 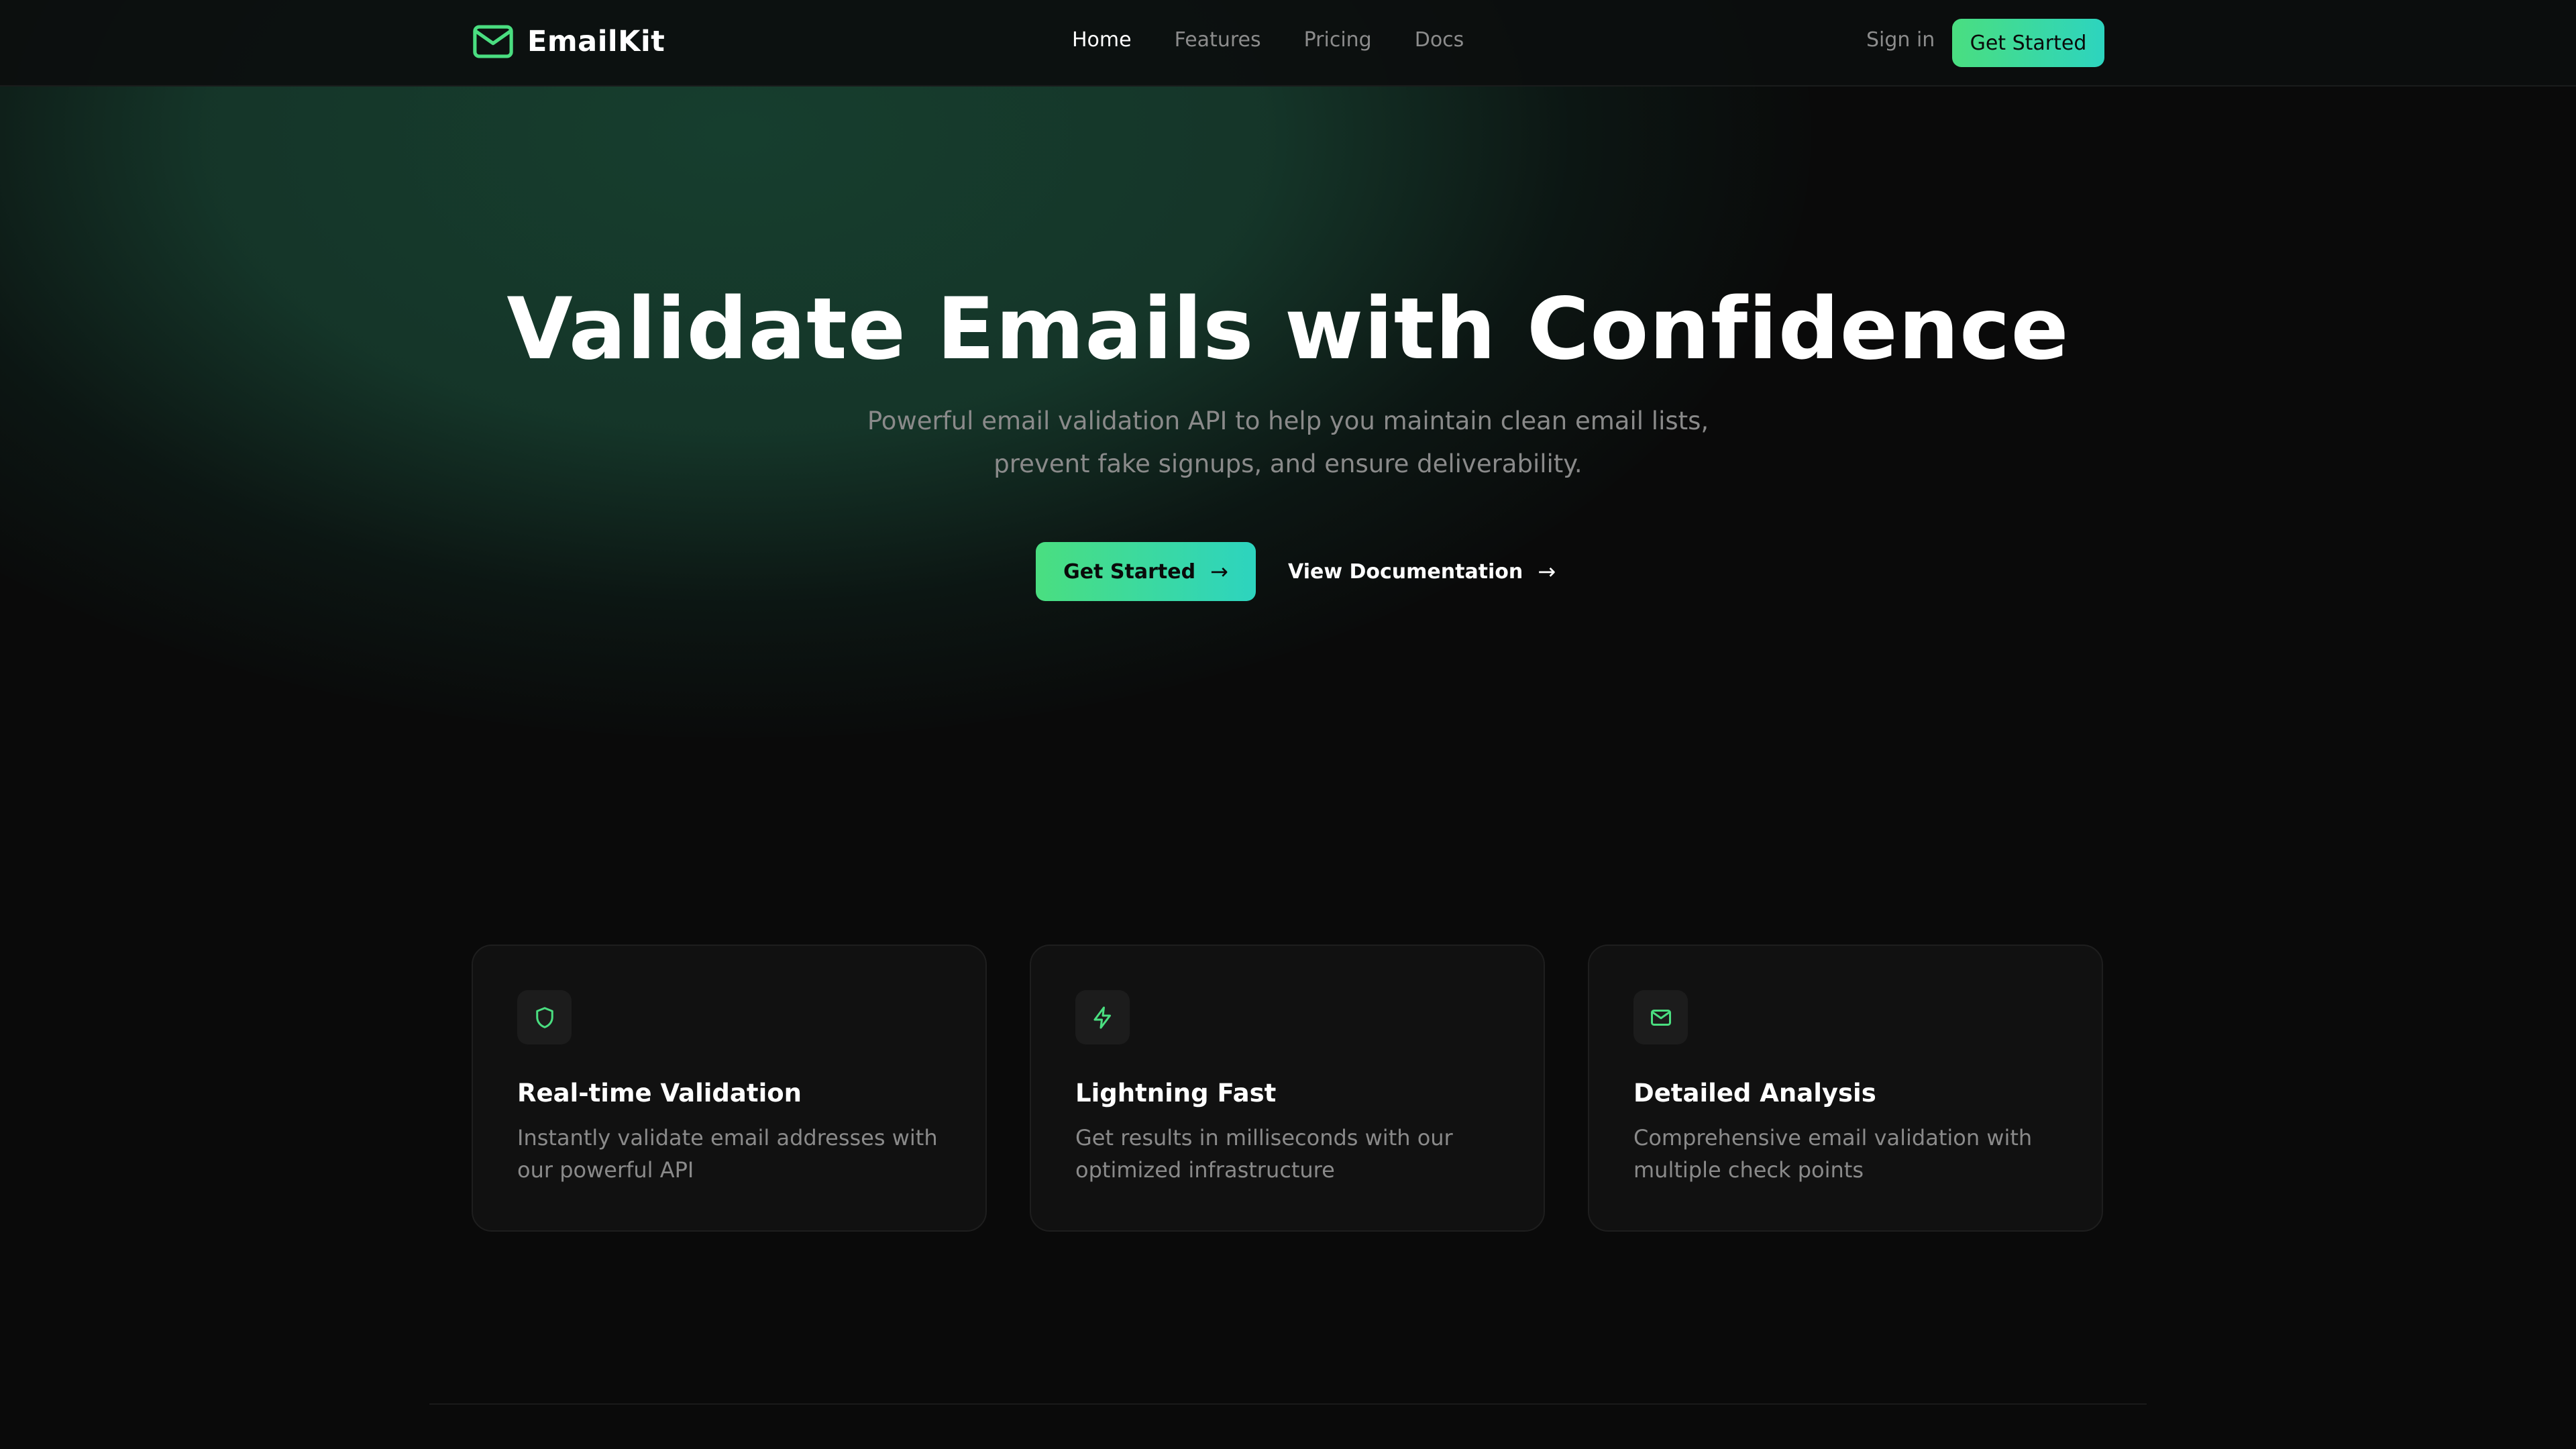 What do you see at coordinates (1288, 1404) in the screenshot?
I see `section-divider` at bounding box center [1288, 1404].